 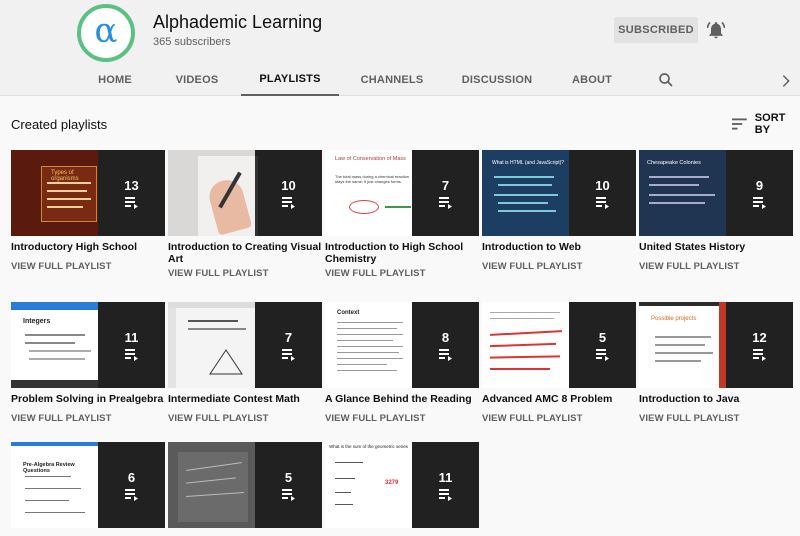 What do you see at coordinates (245, 193) in the screenshot?
I see `playlist-thumbnail: 10` at bounding box center [245, 193].